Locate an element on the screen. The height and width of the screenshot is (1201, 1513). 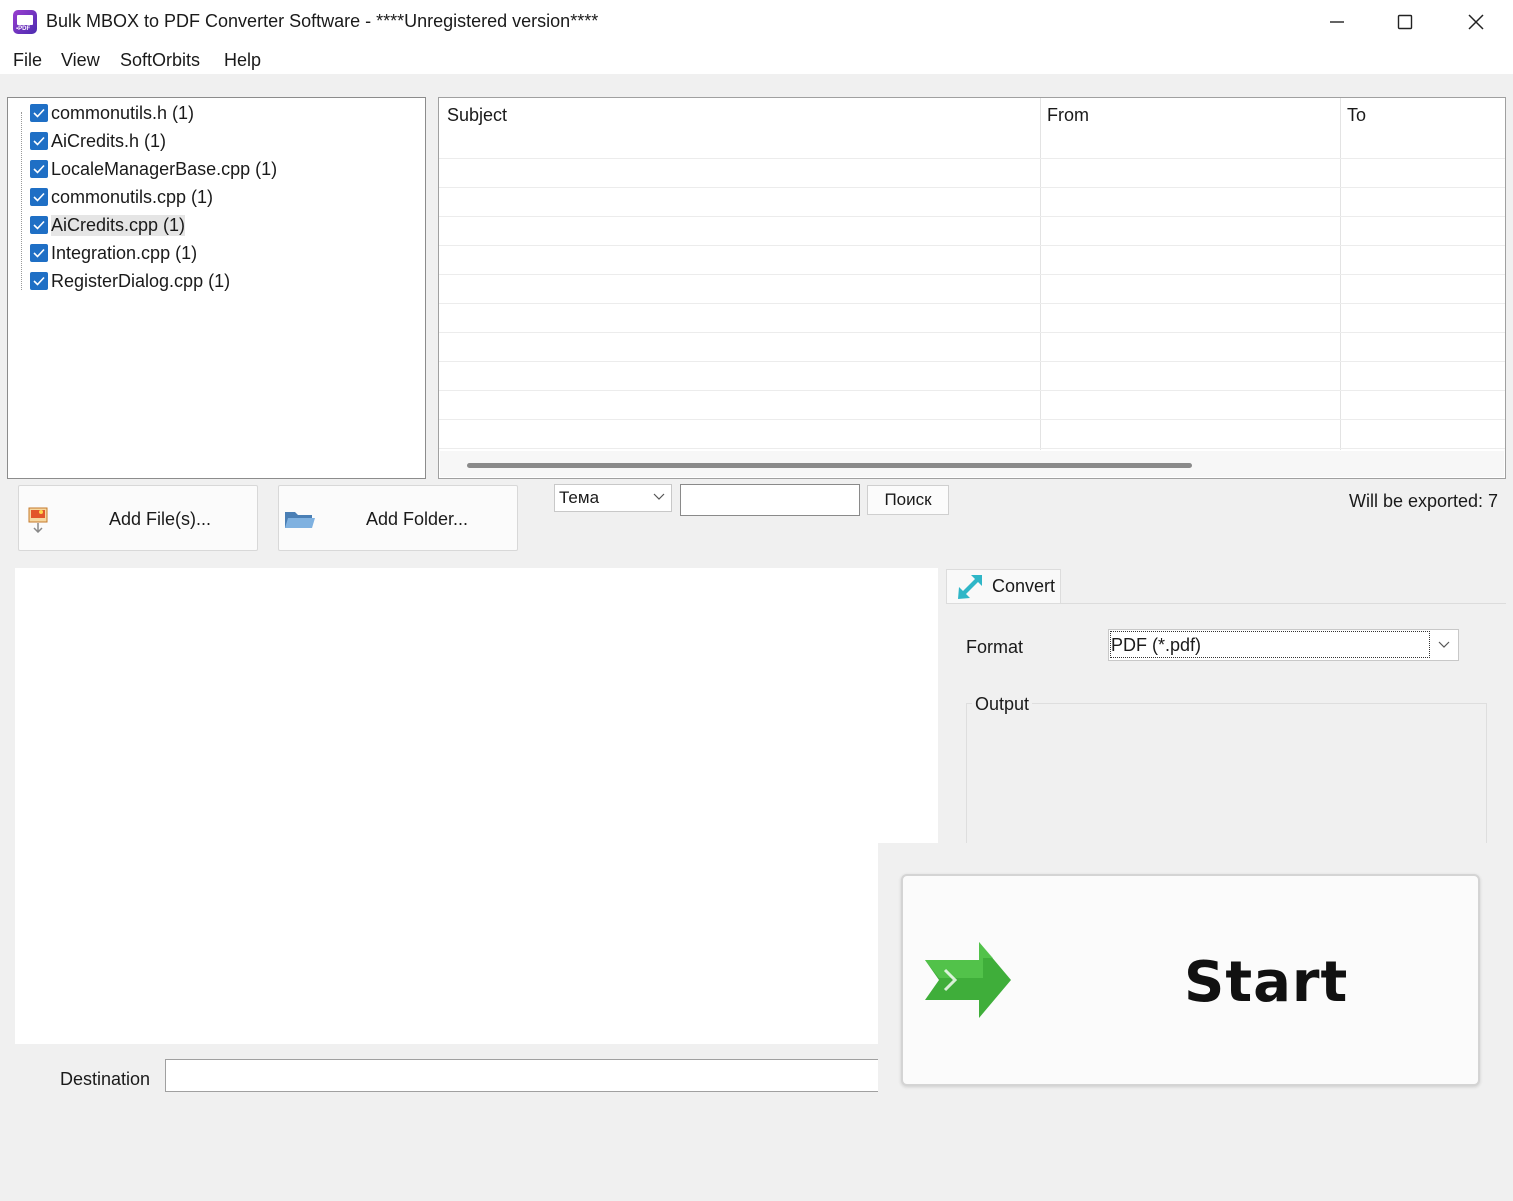
output-label: Output is located at coordinates (1002, 704).